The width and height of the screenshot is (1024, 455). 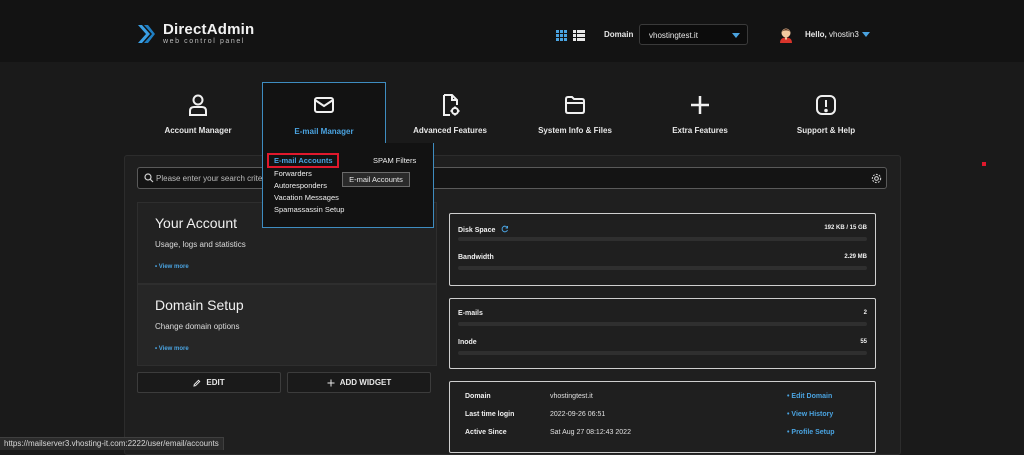 What do you see at coordinates (786, 35) in the screenshot?
I see `avatar` at bounding box center [786, 35].